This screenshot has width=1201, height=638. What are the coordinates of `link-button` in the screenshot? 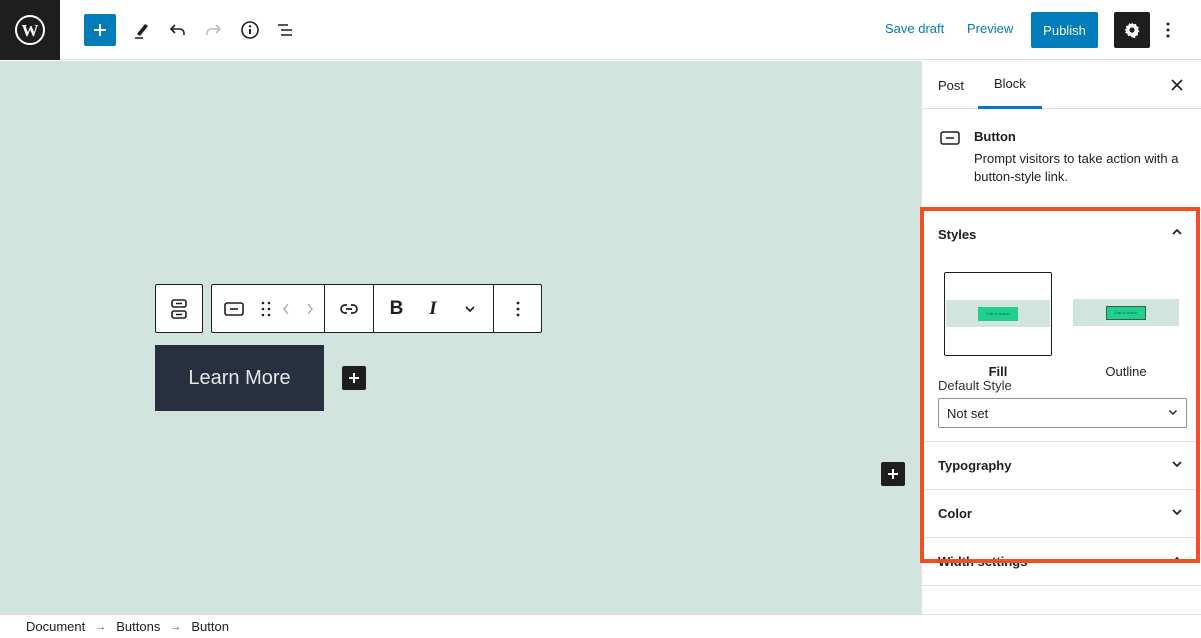 It's located at (348, 308).